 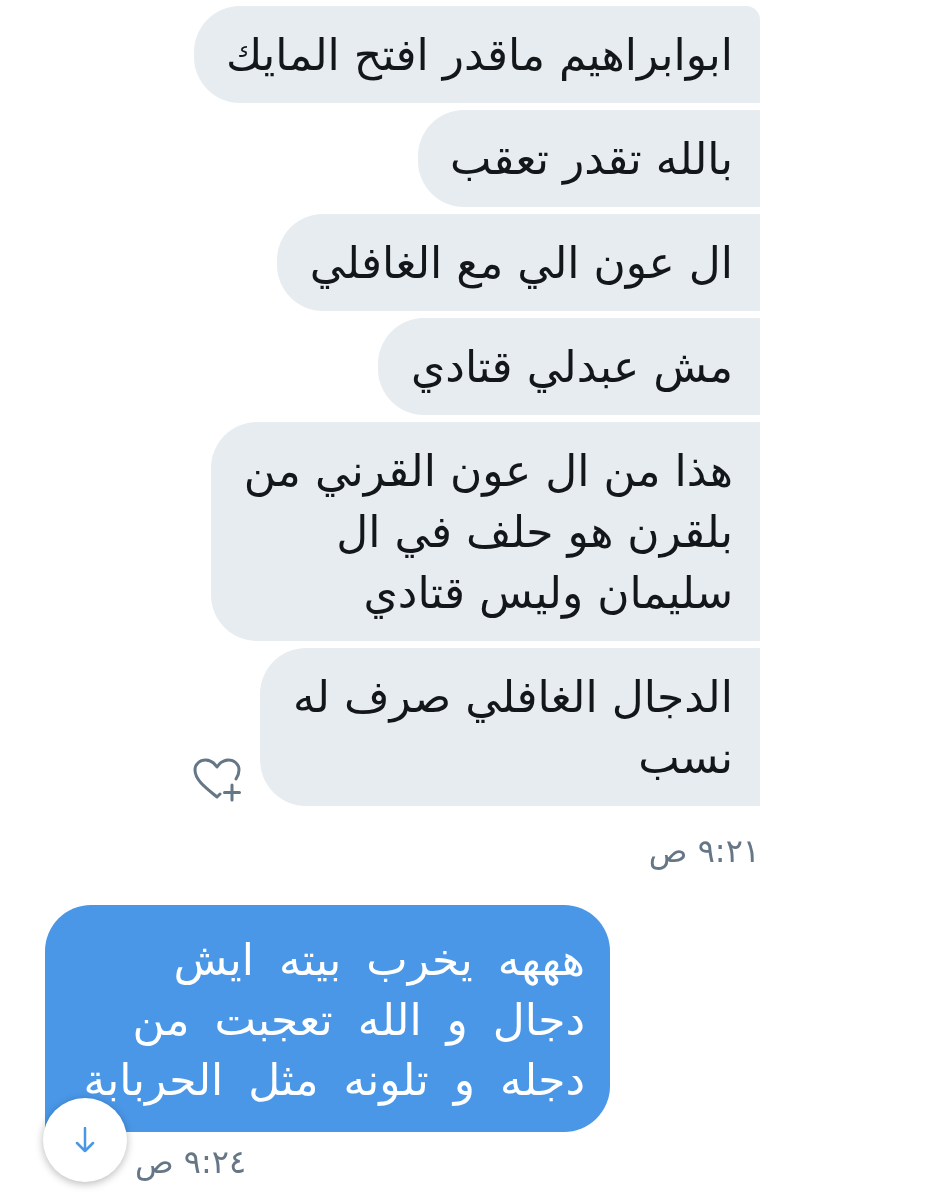 What do you see at coordinates (569, 366) in the screenshot?
I see `received-message: مش عبدلي قتادي` at bounding box center [569, 366].